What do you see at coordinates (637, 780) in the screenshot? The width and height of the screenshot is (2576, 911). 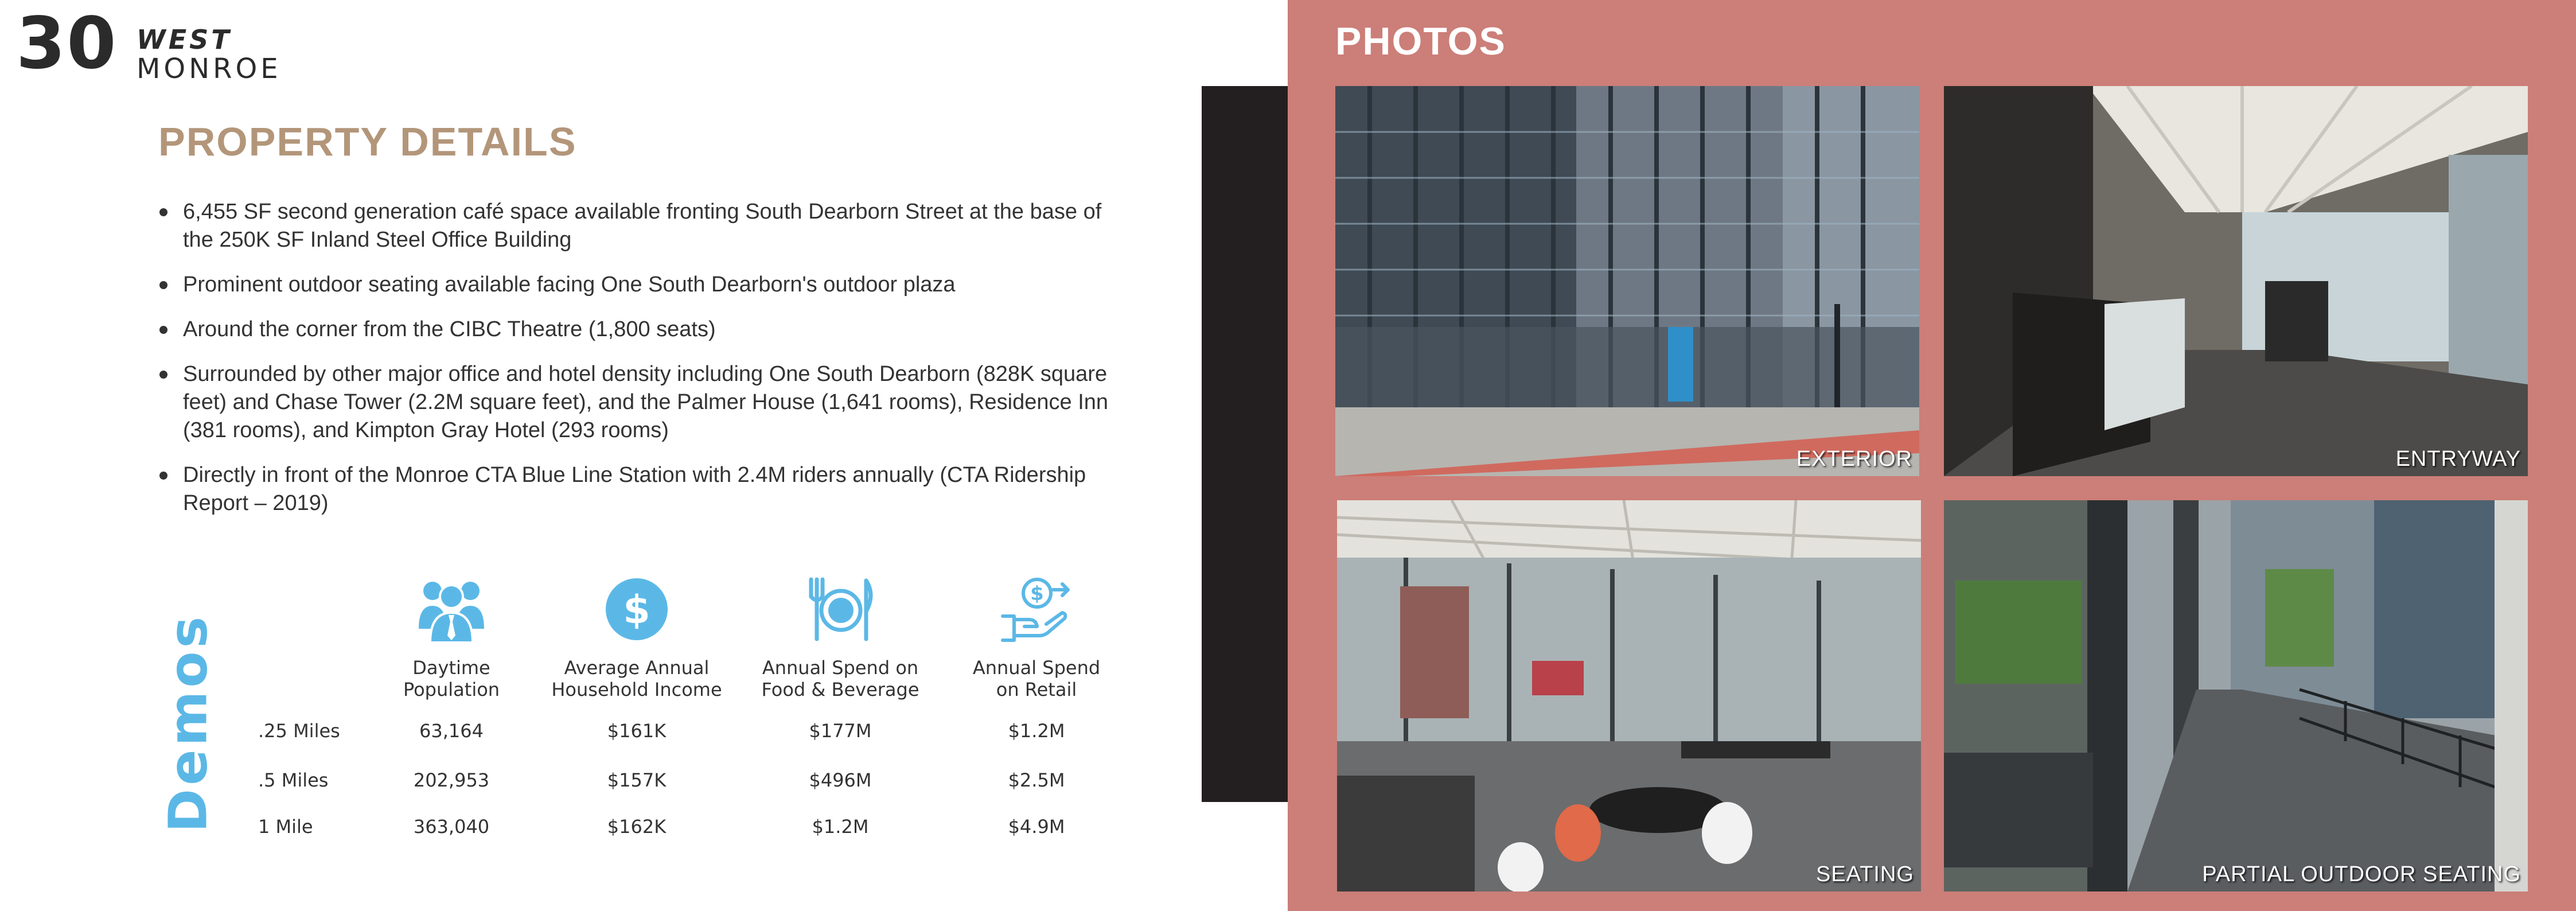 I see `table-cell: $157K` at bounding box center [637, 780].